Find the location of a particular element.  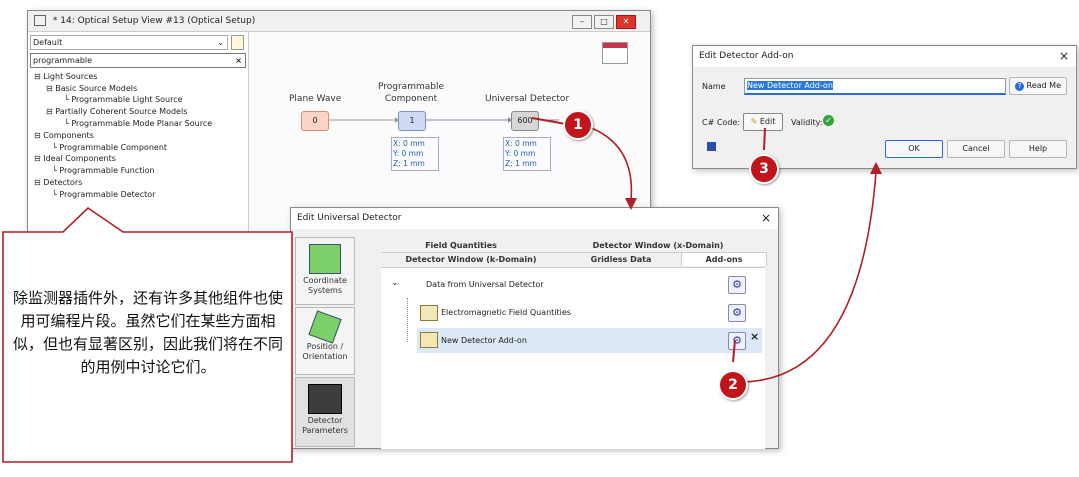

step-badge-3: 3 is located at coordinates (764, 169).